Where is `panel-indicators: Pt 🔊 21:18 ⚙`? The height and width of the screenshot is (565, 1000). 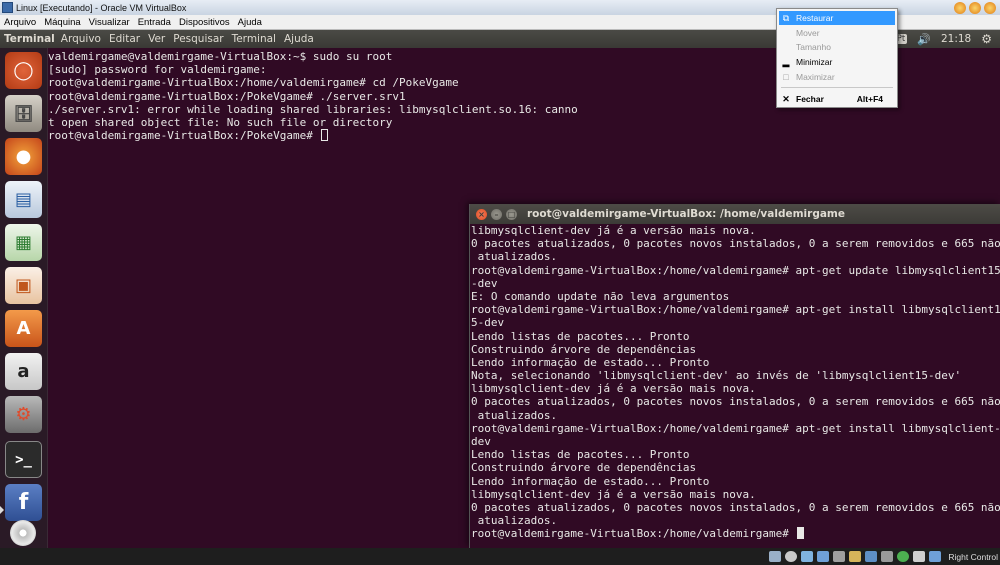
panel-indicators: Pt 🔊 21:18 ⚙ is located at coordinates (947, 39).